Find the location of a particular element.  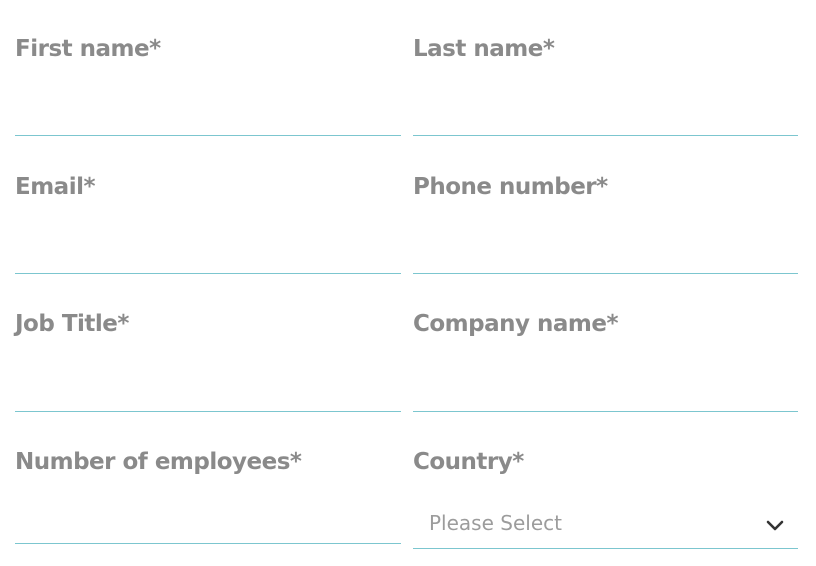

email-label: Email* is located at coordinates (55, 187).